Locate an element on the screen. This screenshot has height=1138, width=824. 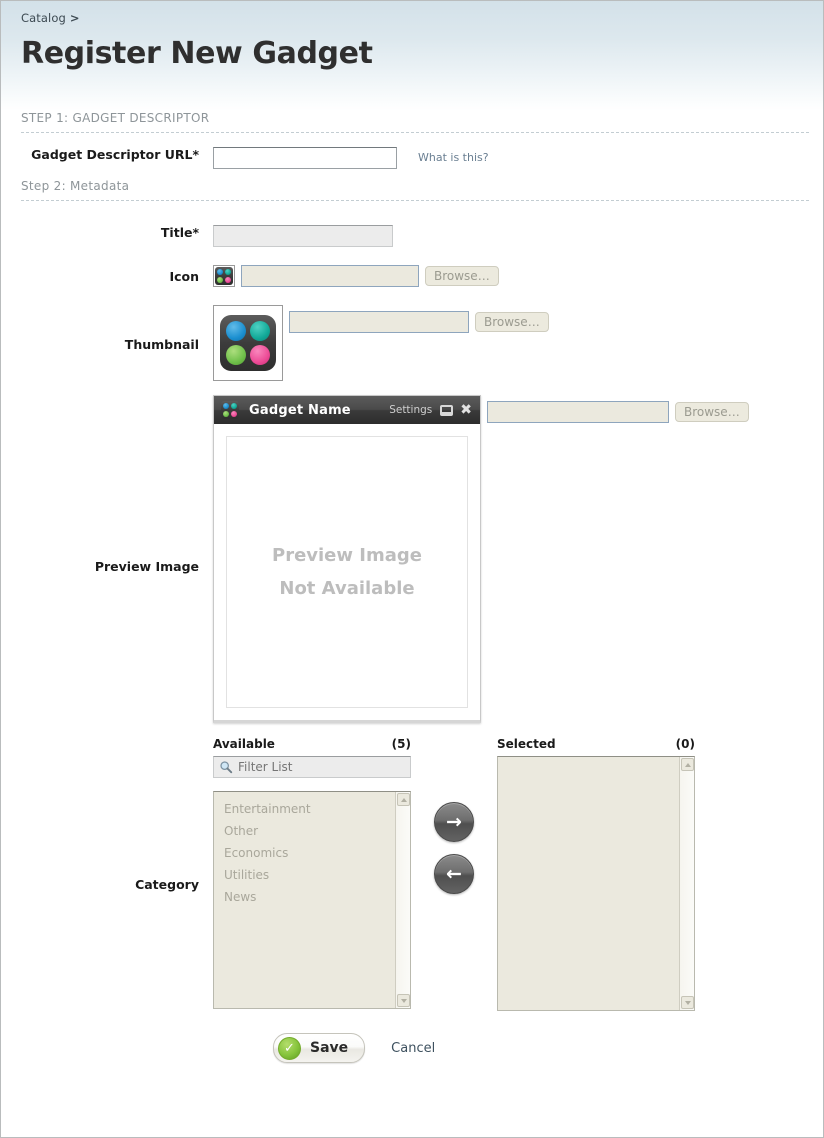
minimize-icon is located at coordinates (447, 410).